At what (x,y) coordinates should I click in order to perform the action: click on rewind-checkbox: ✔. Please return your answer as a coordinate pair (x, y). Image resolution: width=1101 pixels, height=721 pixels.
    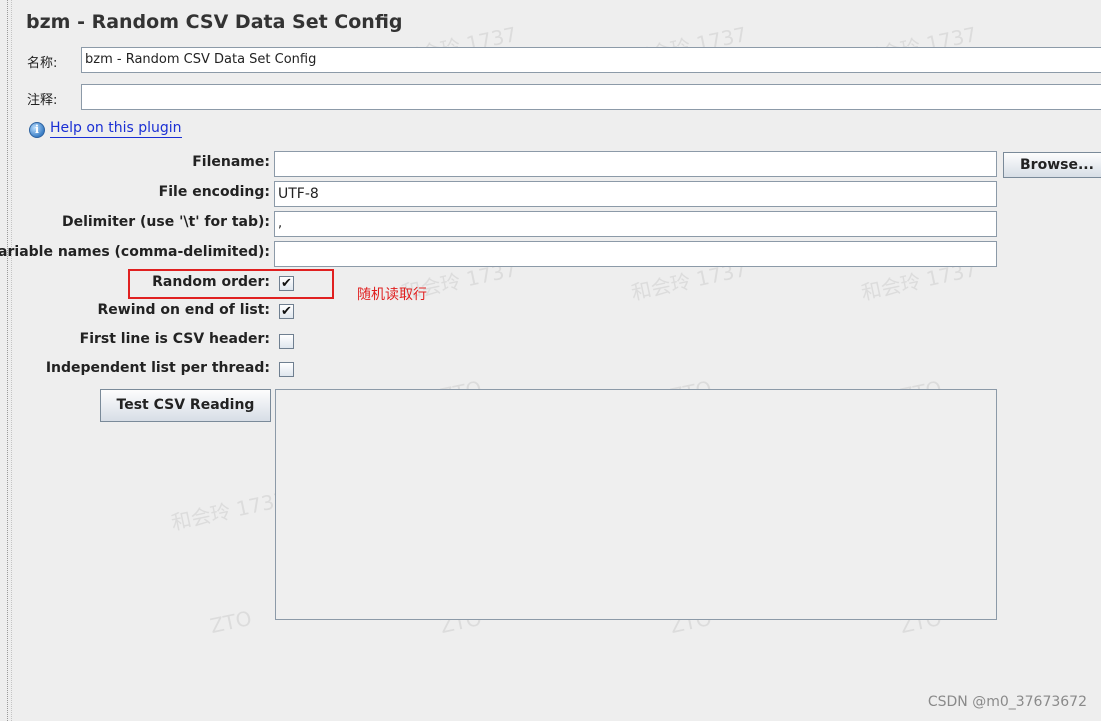
    Looking at the image, I should click on (286, 311).